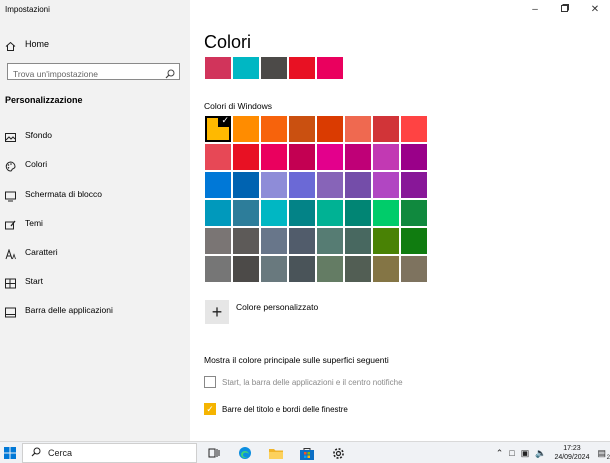 This screenshot has width=610, height=463. What do you see at coordinates (285, 409) in the screenshot?
I see `checkbox-label: Barre del titolo e bordi delle finestre` at bounding box center [285, 409].